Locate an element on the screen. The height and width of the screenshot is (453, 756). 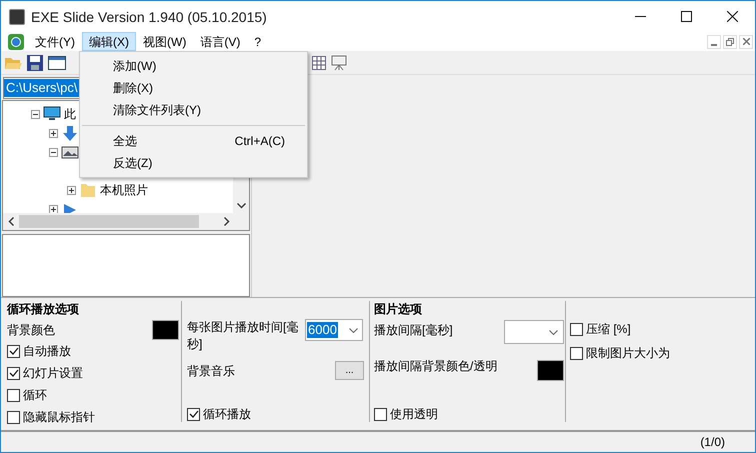
mdi-minimize-button is located at coordinates (714, 41).